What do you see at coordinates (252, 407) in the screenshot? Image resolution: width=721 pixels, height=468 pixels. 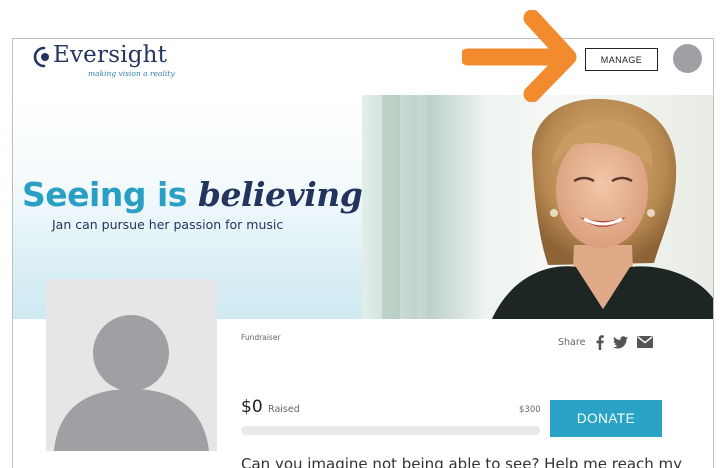 I see `raised-value: $0` at bounding box center [252, 407].